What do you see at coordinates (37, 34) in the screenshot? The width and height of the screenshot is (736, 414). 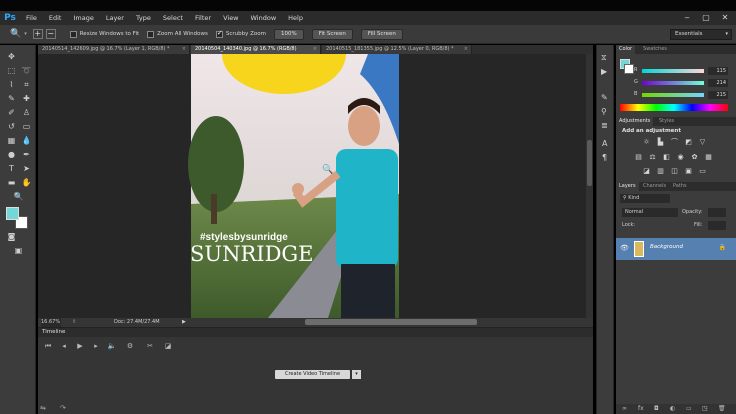 I see `zoom-in-icon: +` at bounding box center [37, 34].